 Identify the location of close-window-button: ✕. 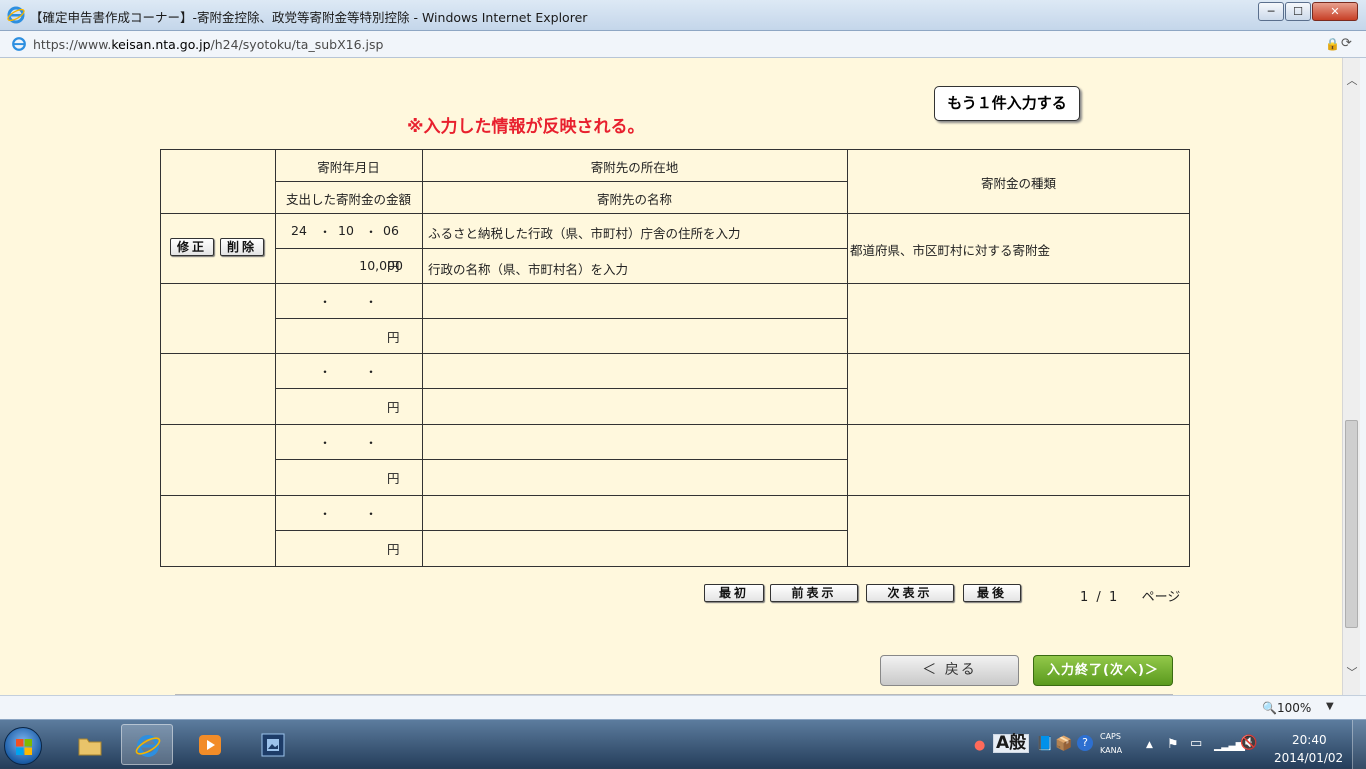
(1335, 11).